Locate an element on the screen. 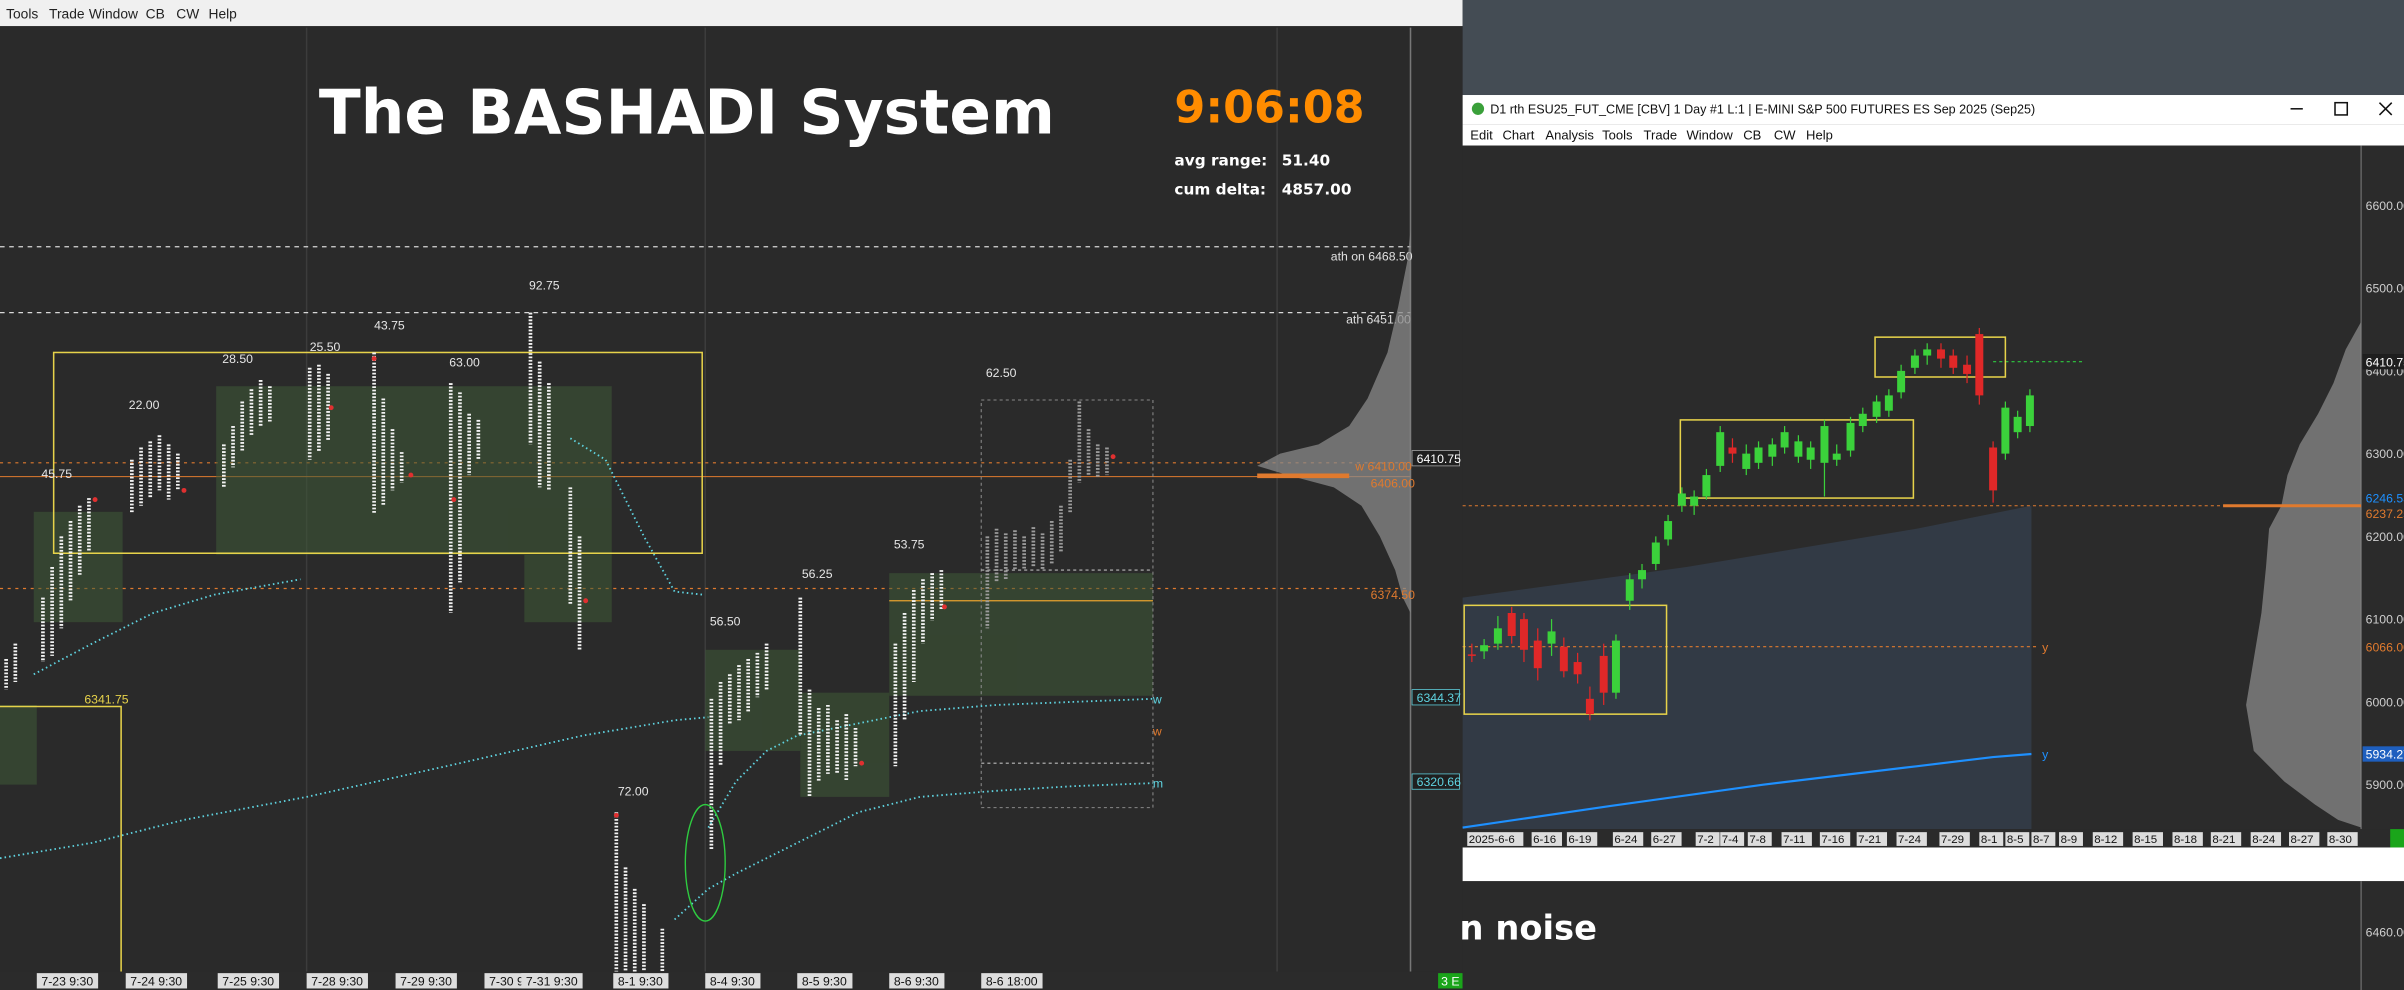  range-label: 22.00 is located at coordinates (144, 405).